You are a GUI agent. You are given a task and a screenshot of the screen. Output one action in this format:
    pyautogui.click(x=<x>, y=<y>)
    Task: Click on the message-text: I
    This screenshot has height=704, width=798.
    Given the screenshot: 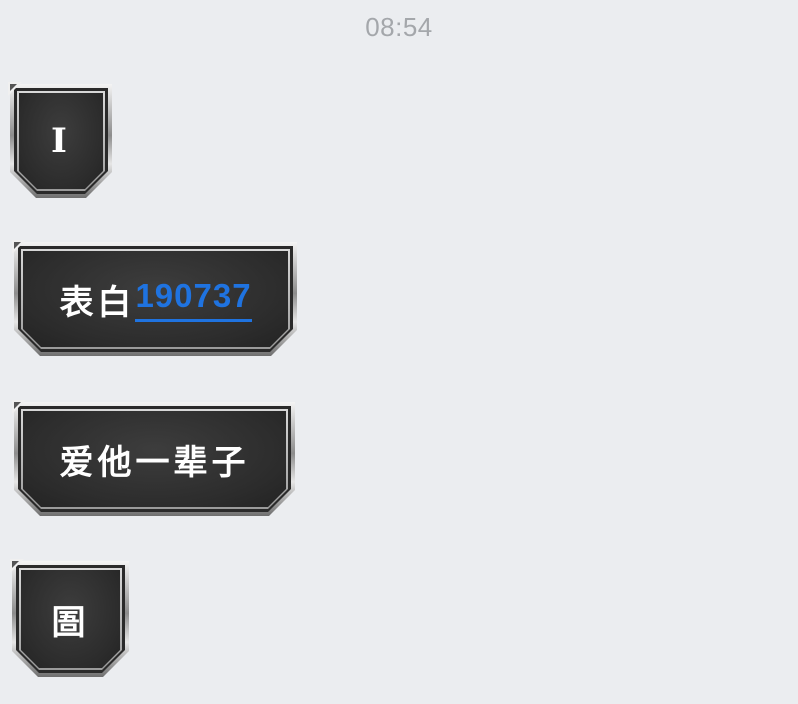 What is the action you would take?
    pyautogui.click(x=61, y=141)
    